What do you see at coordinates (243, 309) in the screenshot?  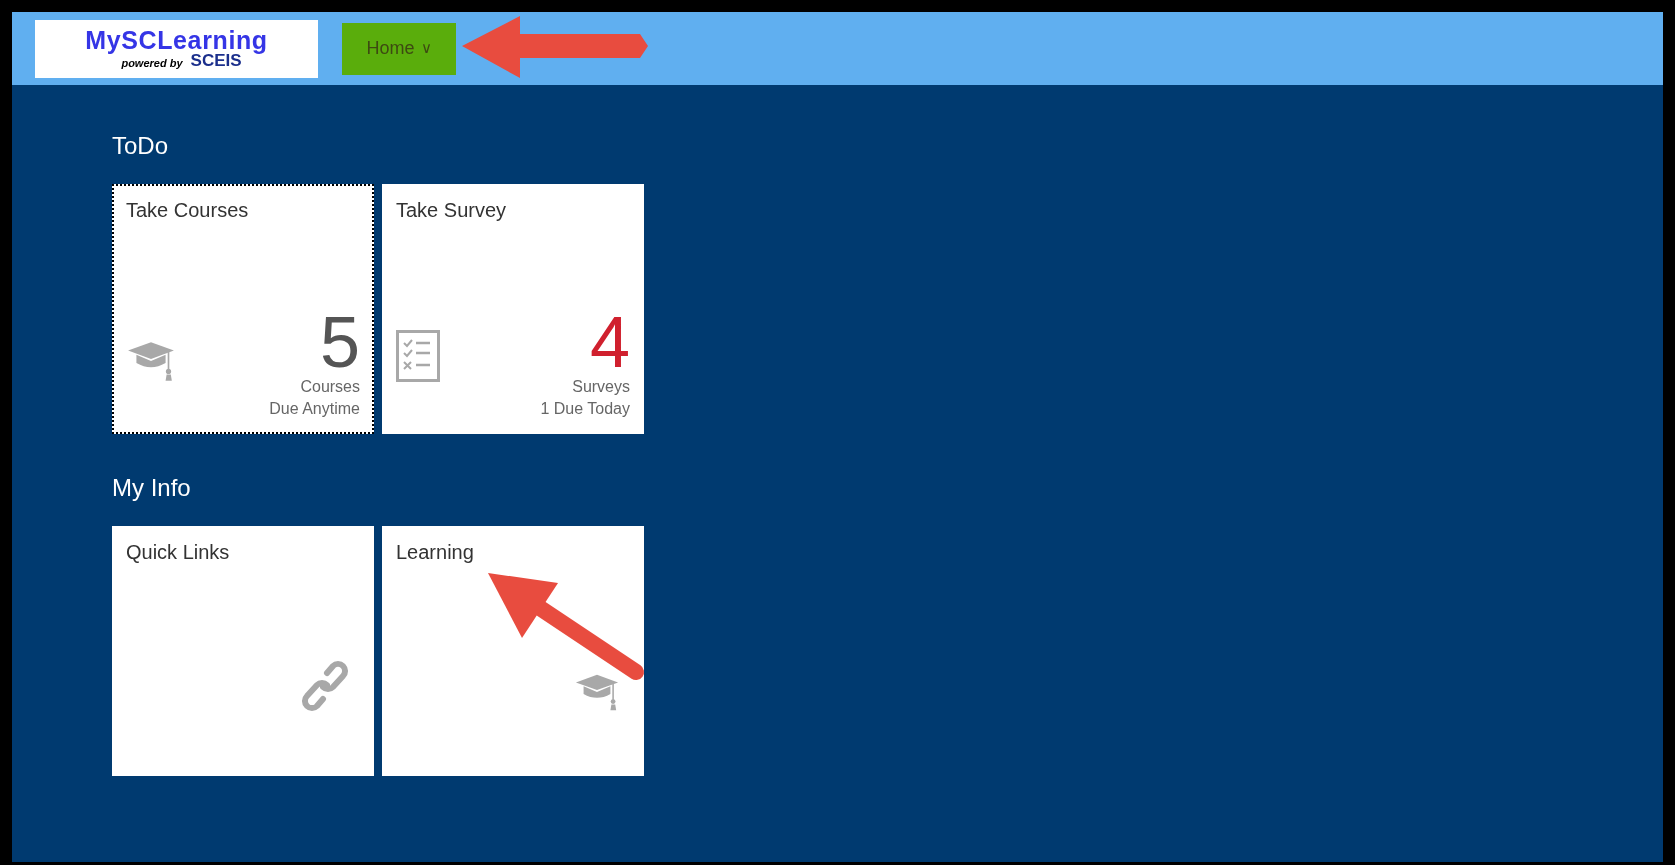 I see `tile: Take Courses 5 Courses Due Anytime` at bounding box center [243, 309].